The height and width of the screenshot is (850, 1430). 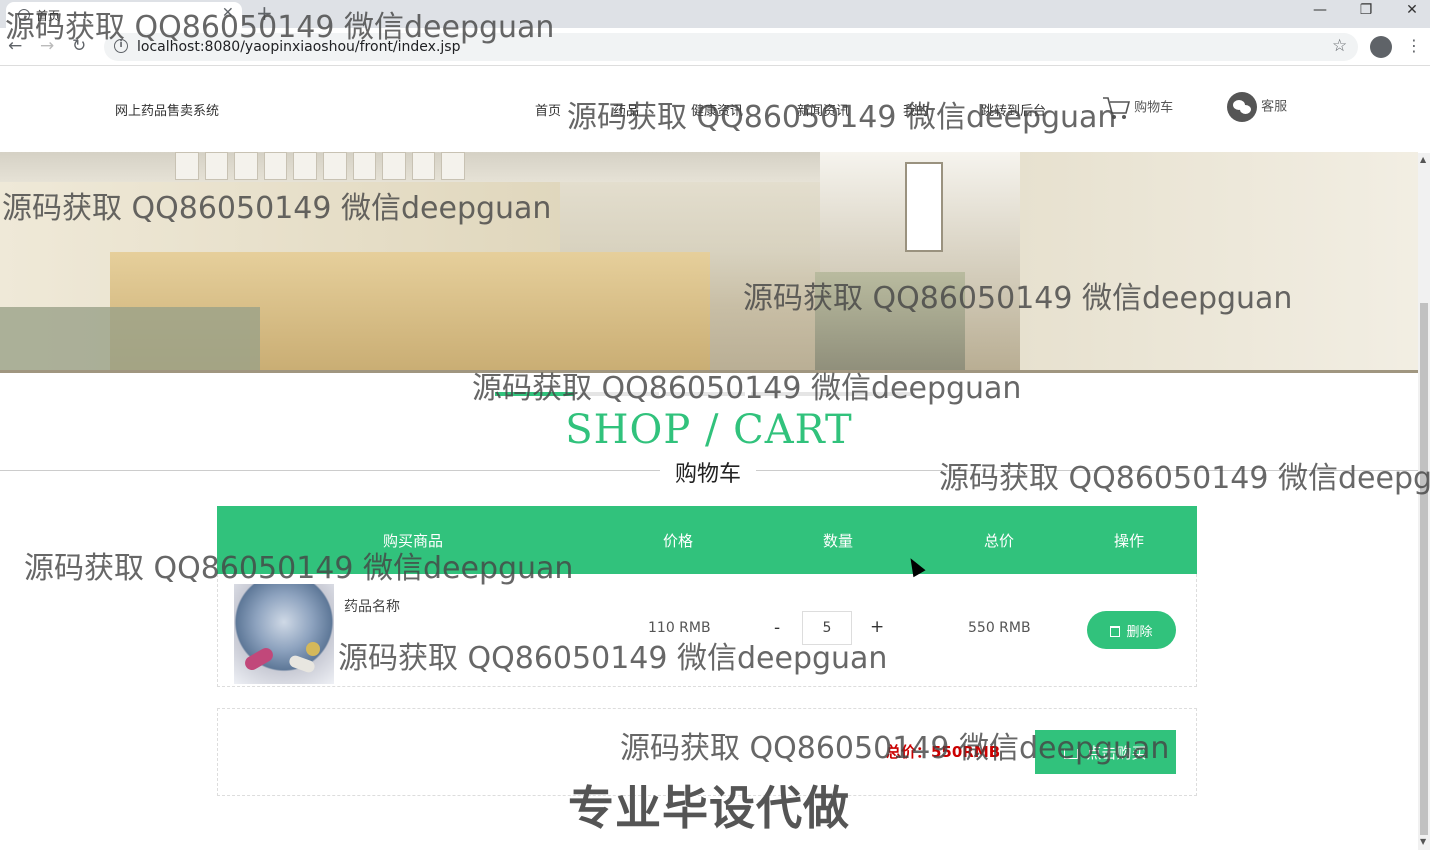 What do you see at coordinates (1339, 46) in the screenshot?
I see `bookmark-star-icon: ☆` at bounding box center [1339, 46].